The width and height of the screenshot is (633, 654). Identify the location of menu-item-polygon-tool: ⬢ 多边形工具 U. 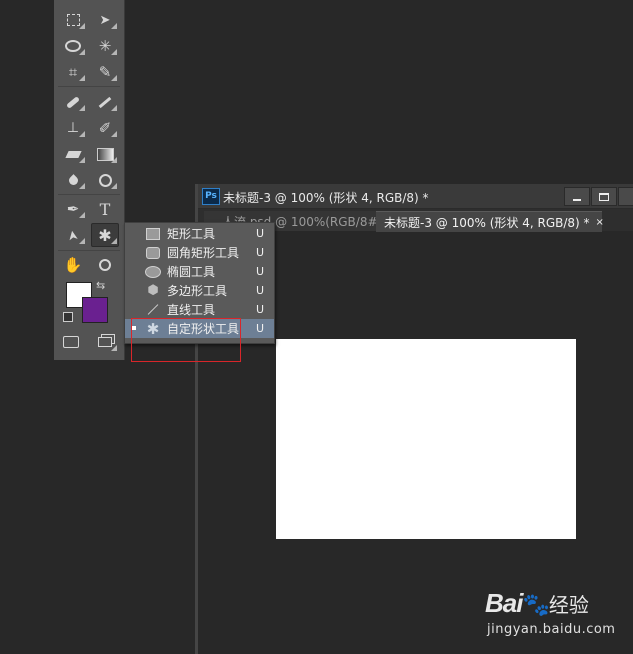
(199, 290).